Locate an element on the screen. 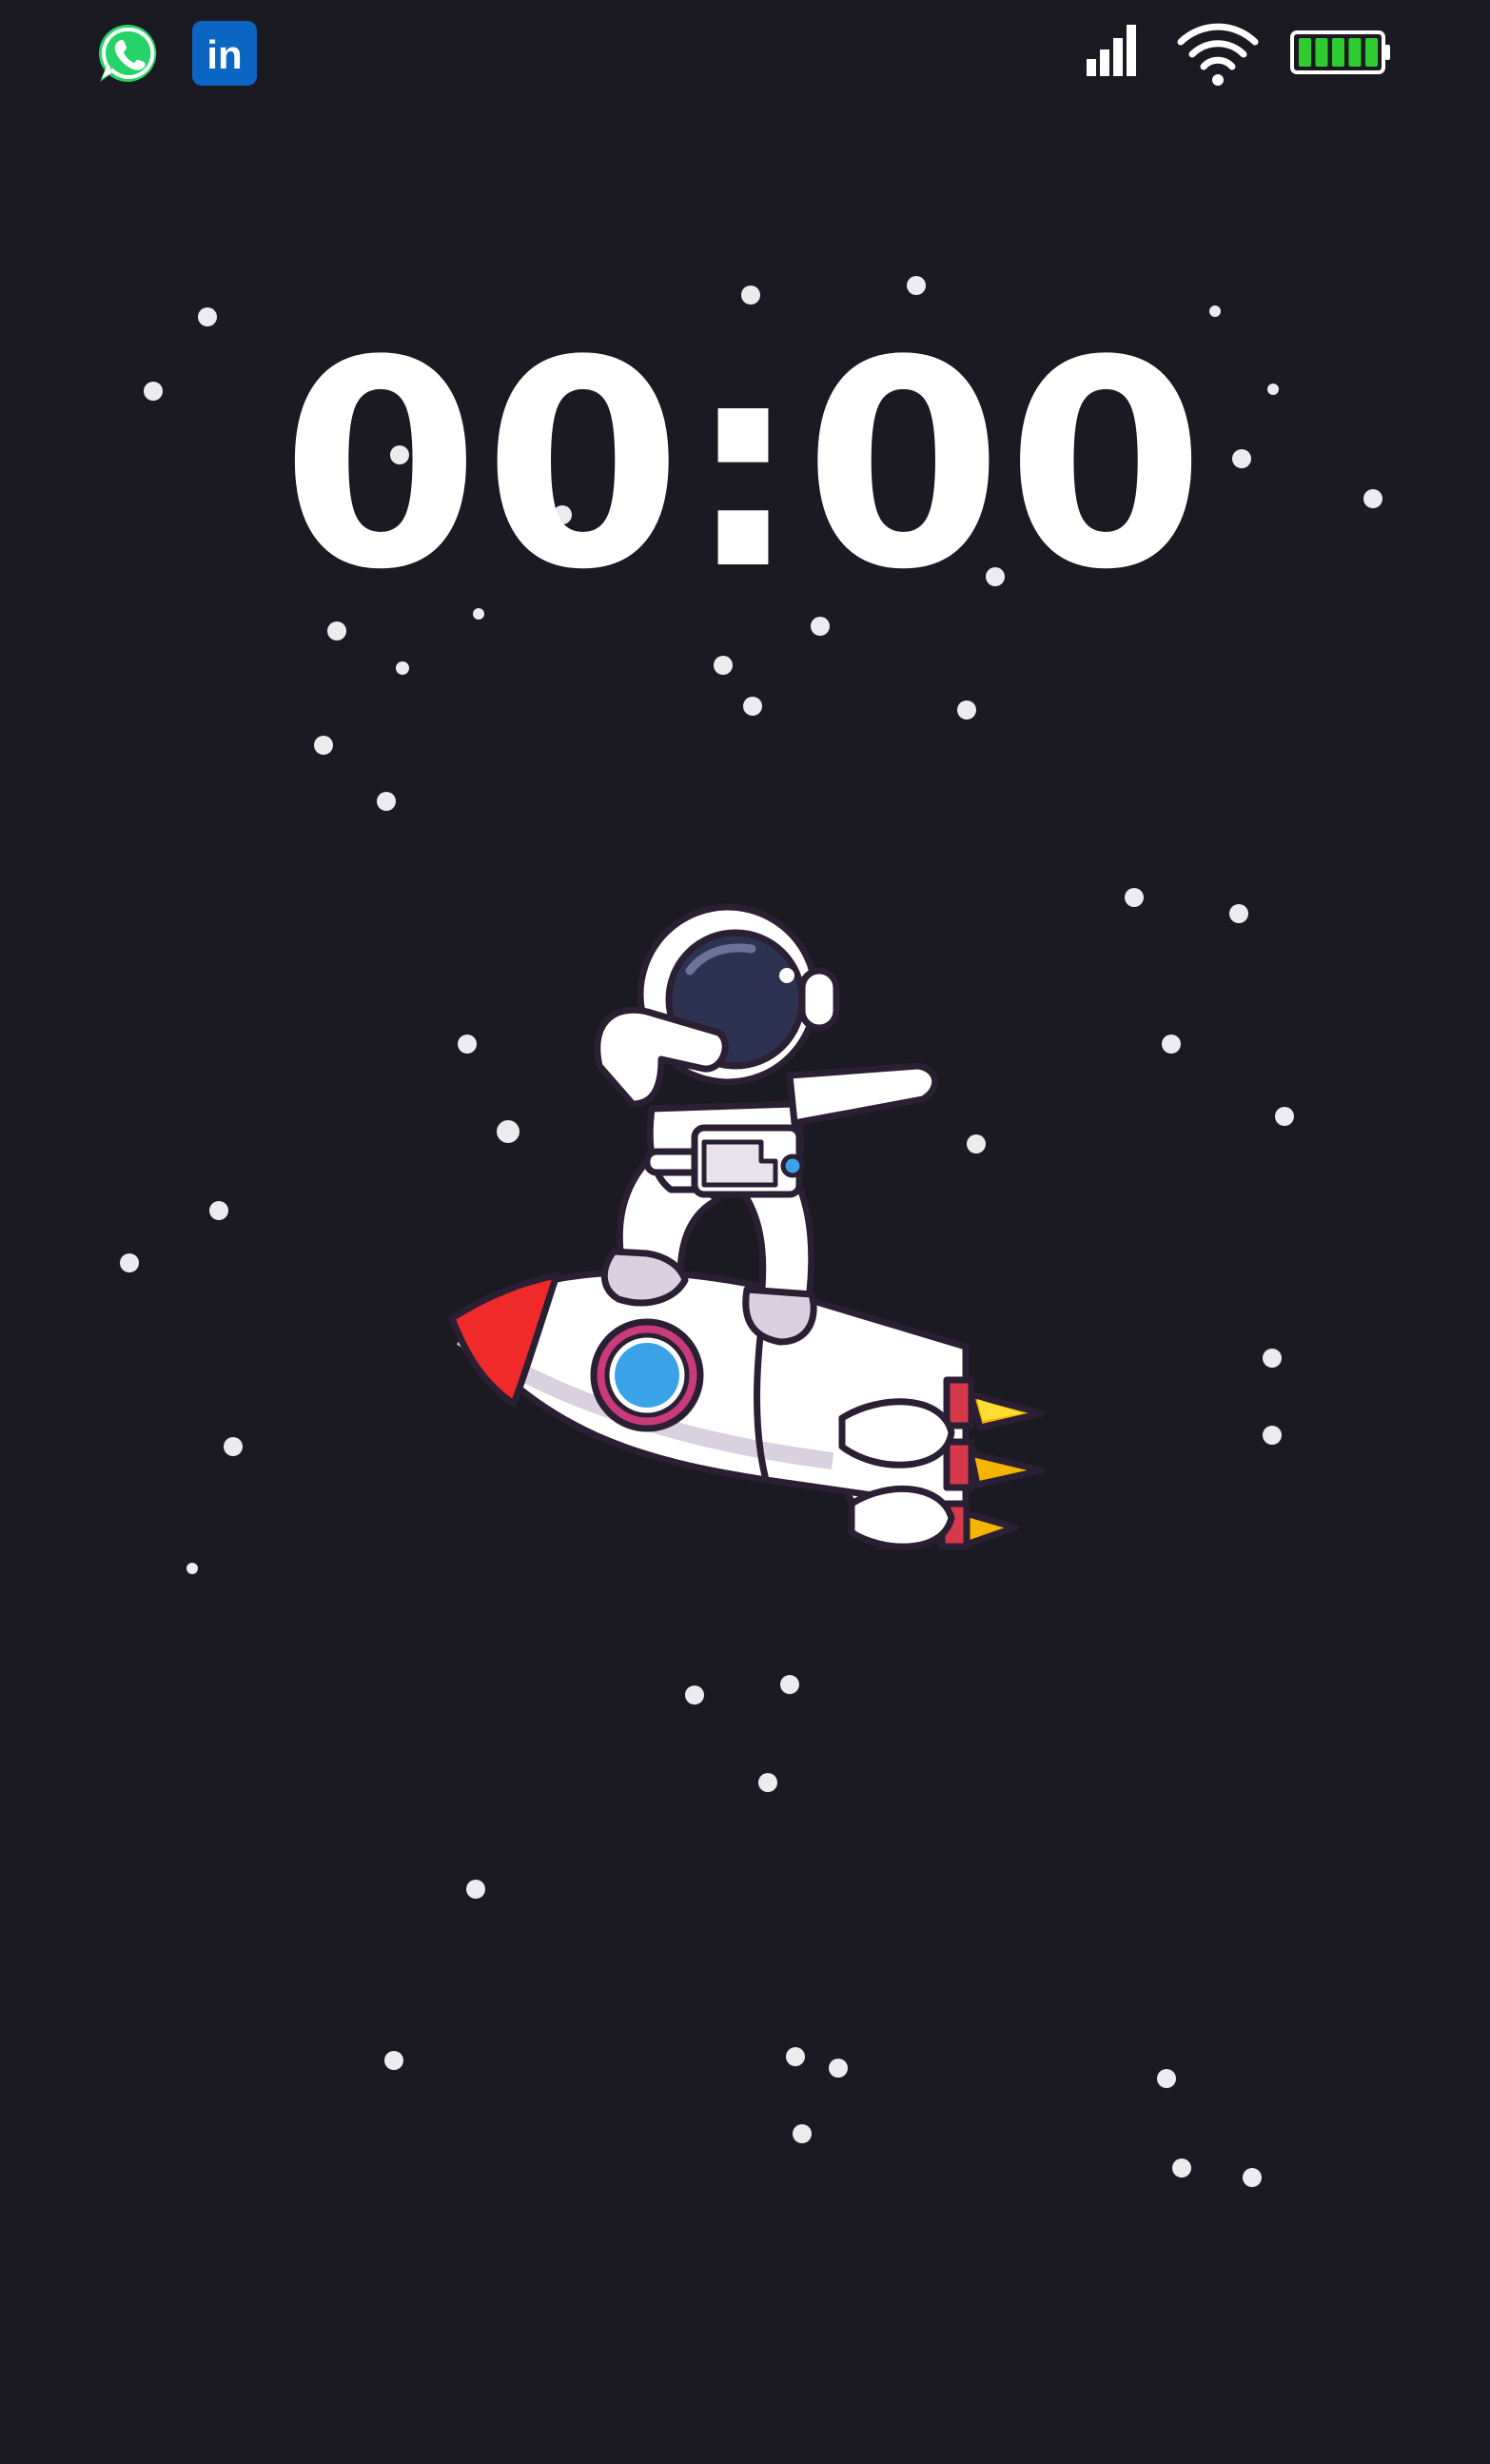  astronaut-rocket-illustration is located at coordinates (747, 1226).